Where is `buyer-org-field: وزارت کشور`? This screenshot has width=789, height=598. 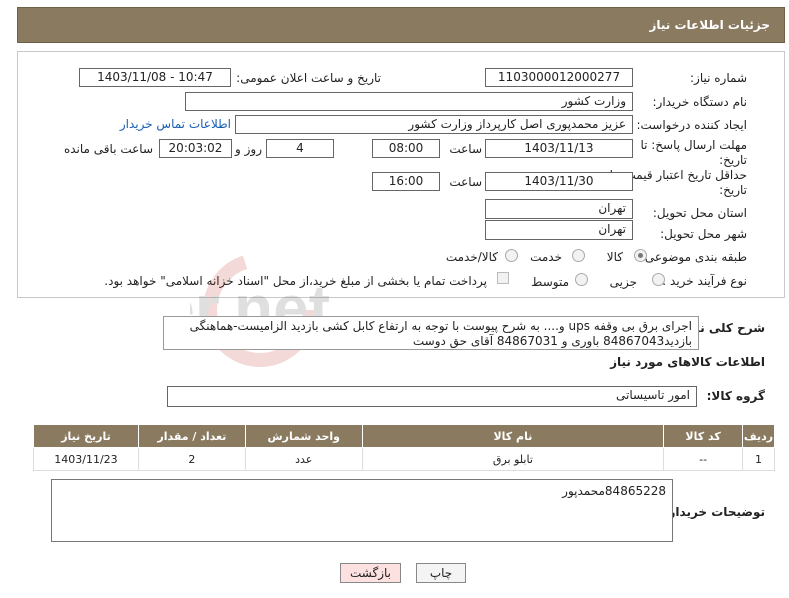
buyer-org-field: وزارت کشور is located at coordinates (409, 101).